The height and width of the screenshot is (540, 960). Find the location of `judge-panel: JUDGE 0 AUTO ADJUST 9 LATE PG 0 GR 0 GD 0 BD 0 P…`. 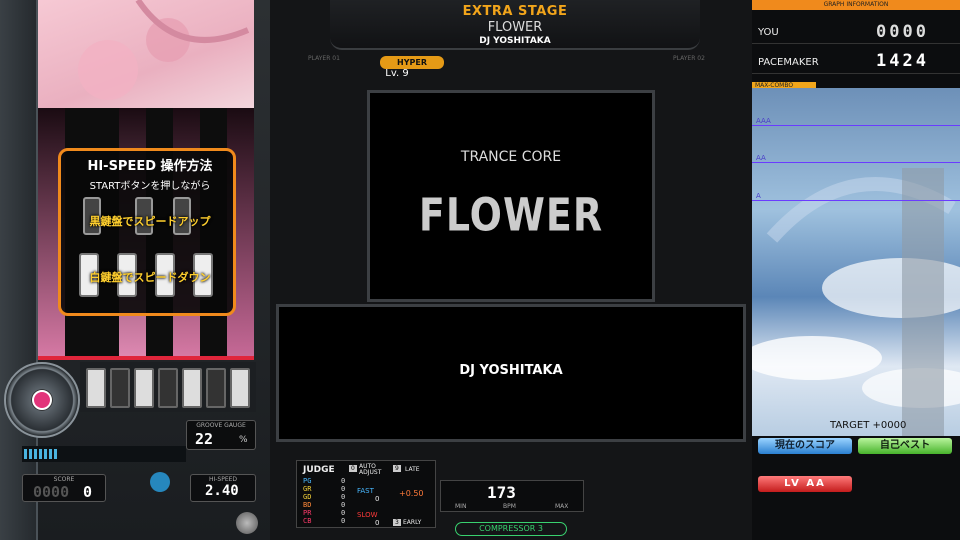

judge-panel: JUDGE 0 AUTO ADJUST 9 LATE PG 0 GR 0 GD 0 BD 0 P… is located at coordinates (366, 494).